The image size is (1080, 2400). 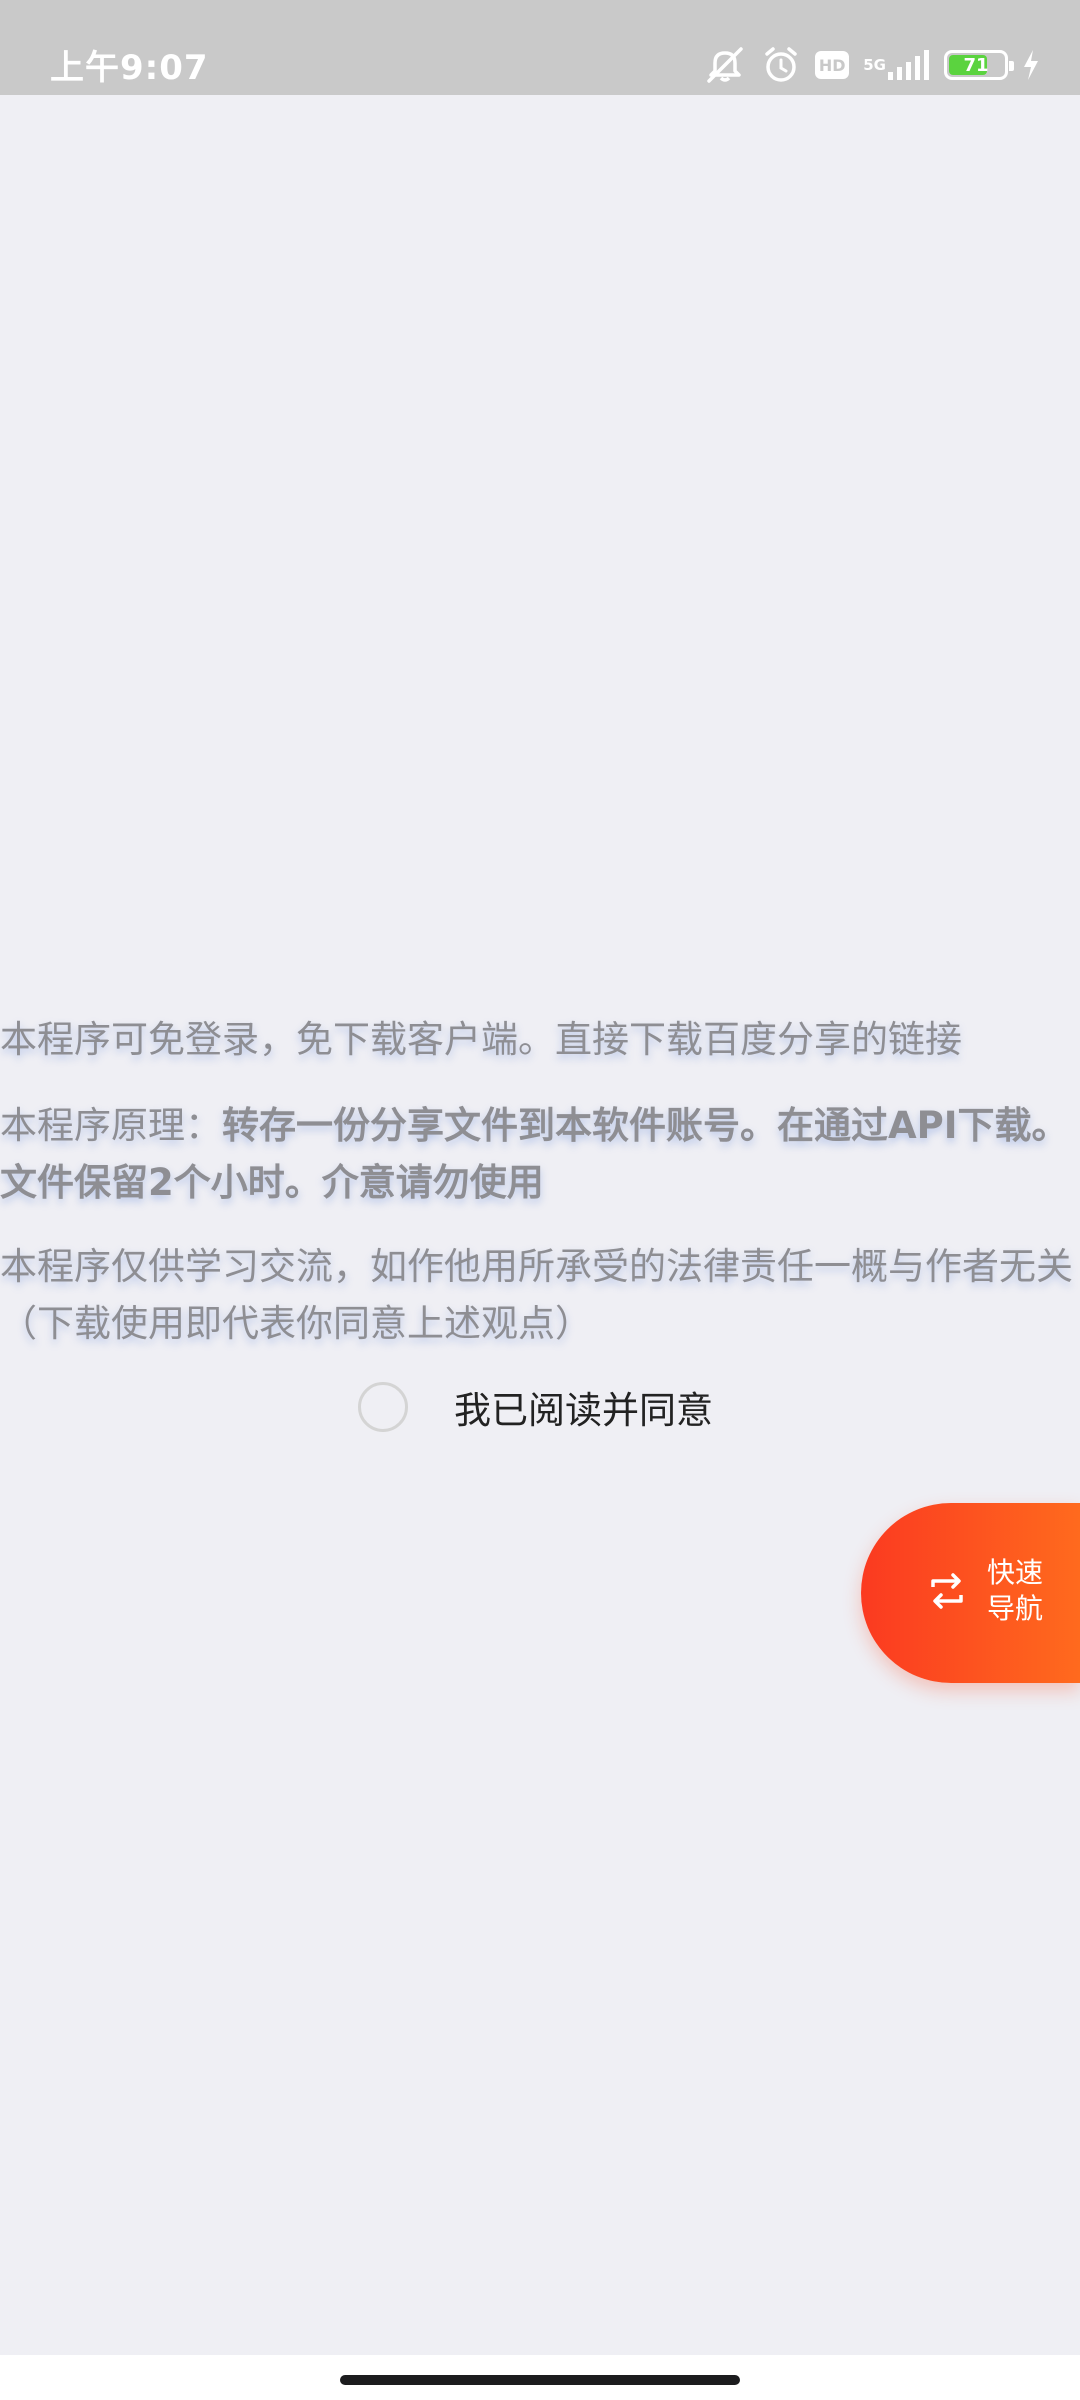 I want to click on mute-icon, so click(x=725, y=65).